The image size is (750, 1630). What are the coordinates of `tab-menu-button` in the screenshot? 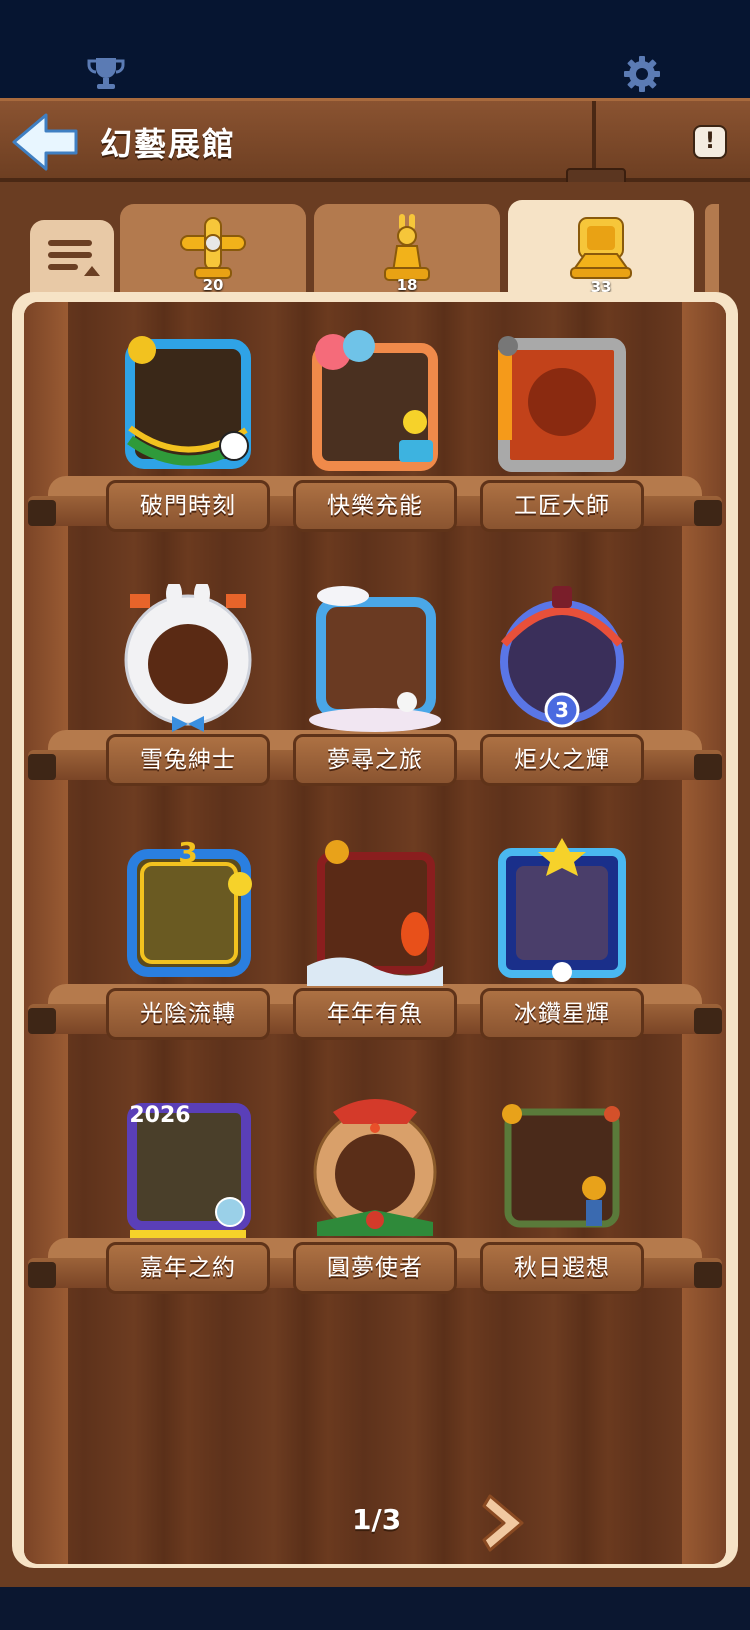 It's located at (72, 257).